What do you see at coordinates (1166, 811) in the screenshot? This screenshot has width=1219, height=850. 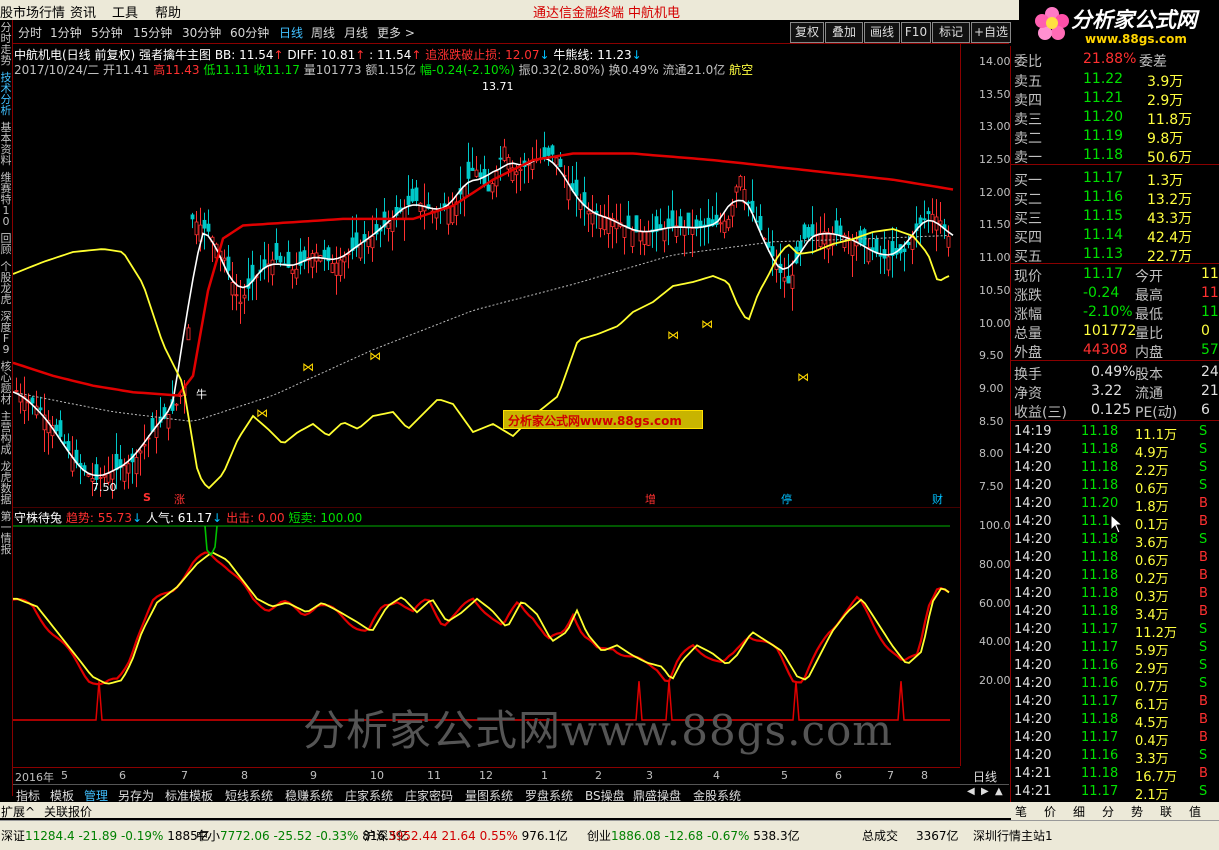 I see `quote-panel-tab: 联` at bounding box center [1166, 811].